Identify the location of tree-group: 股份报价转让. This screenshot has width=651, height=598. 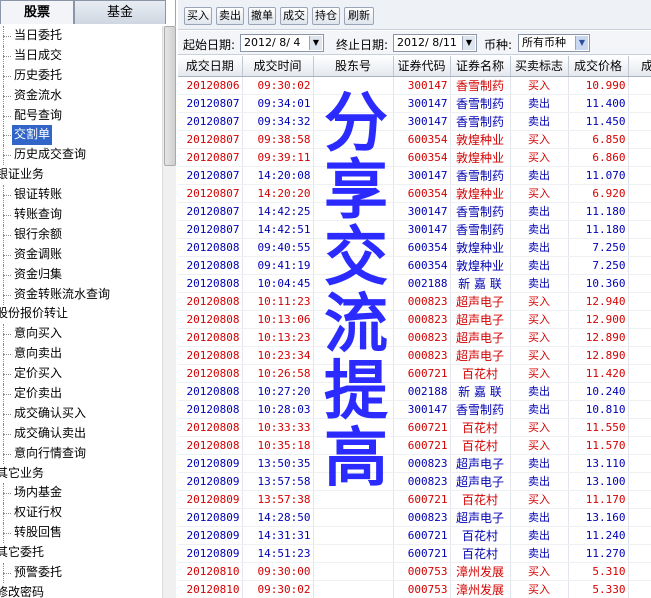
(81, 314).